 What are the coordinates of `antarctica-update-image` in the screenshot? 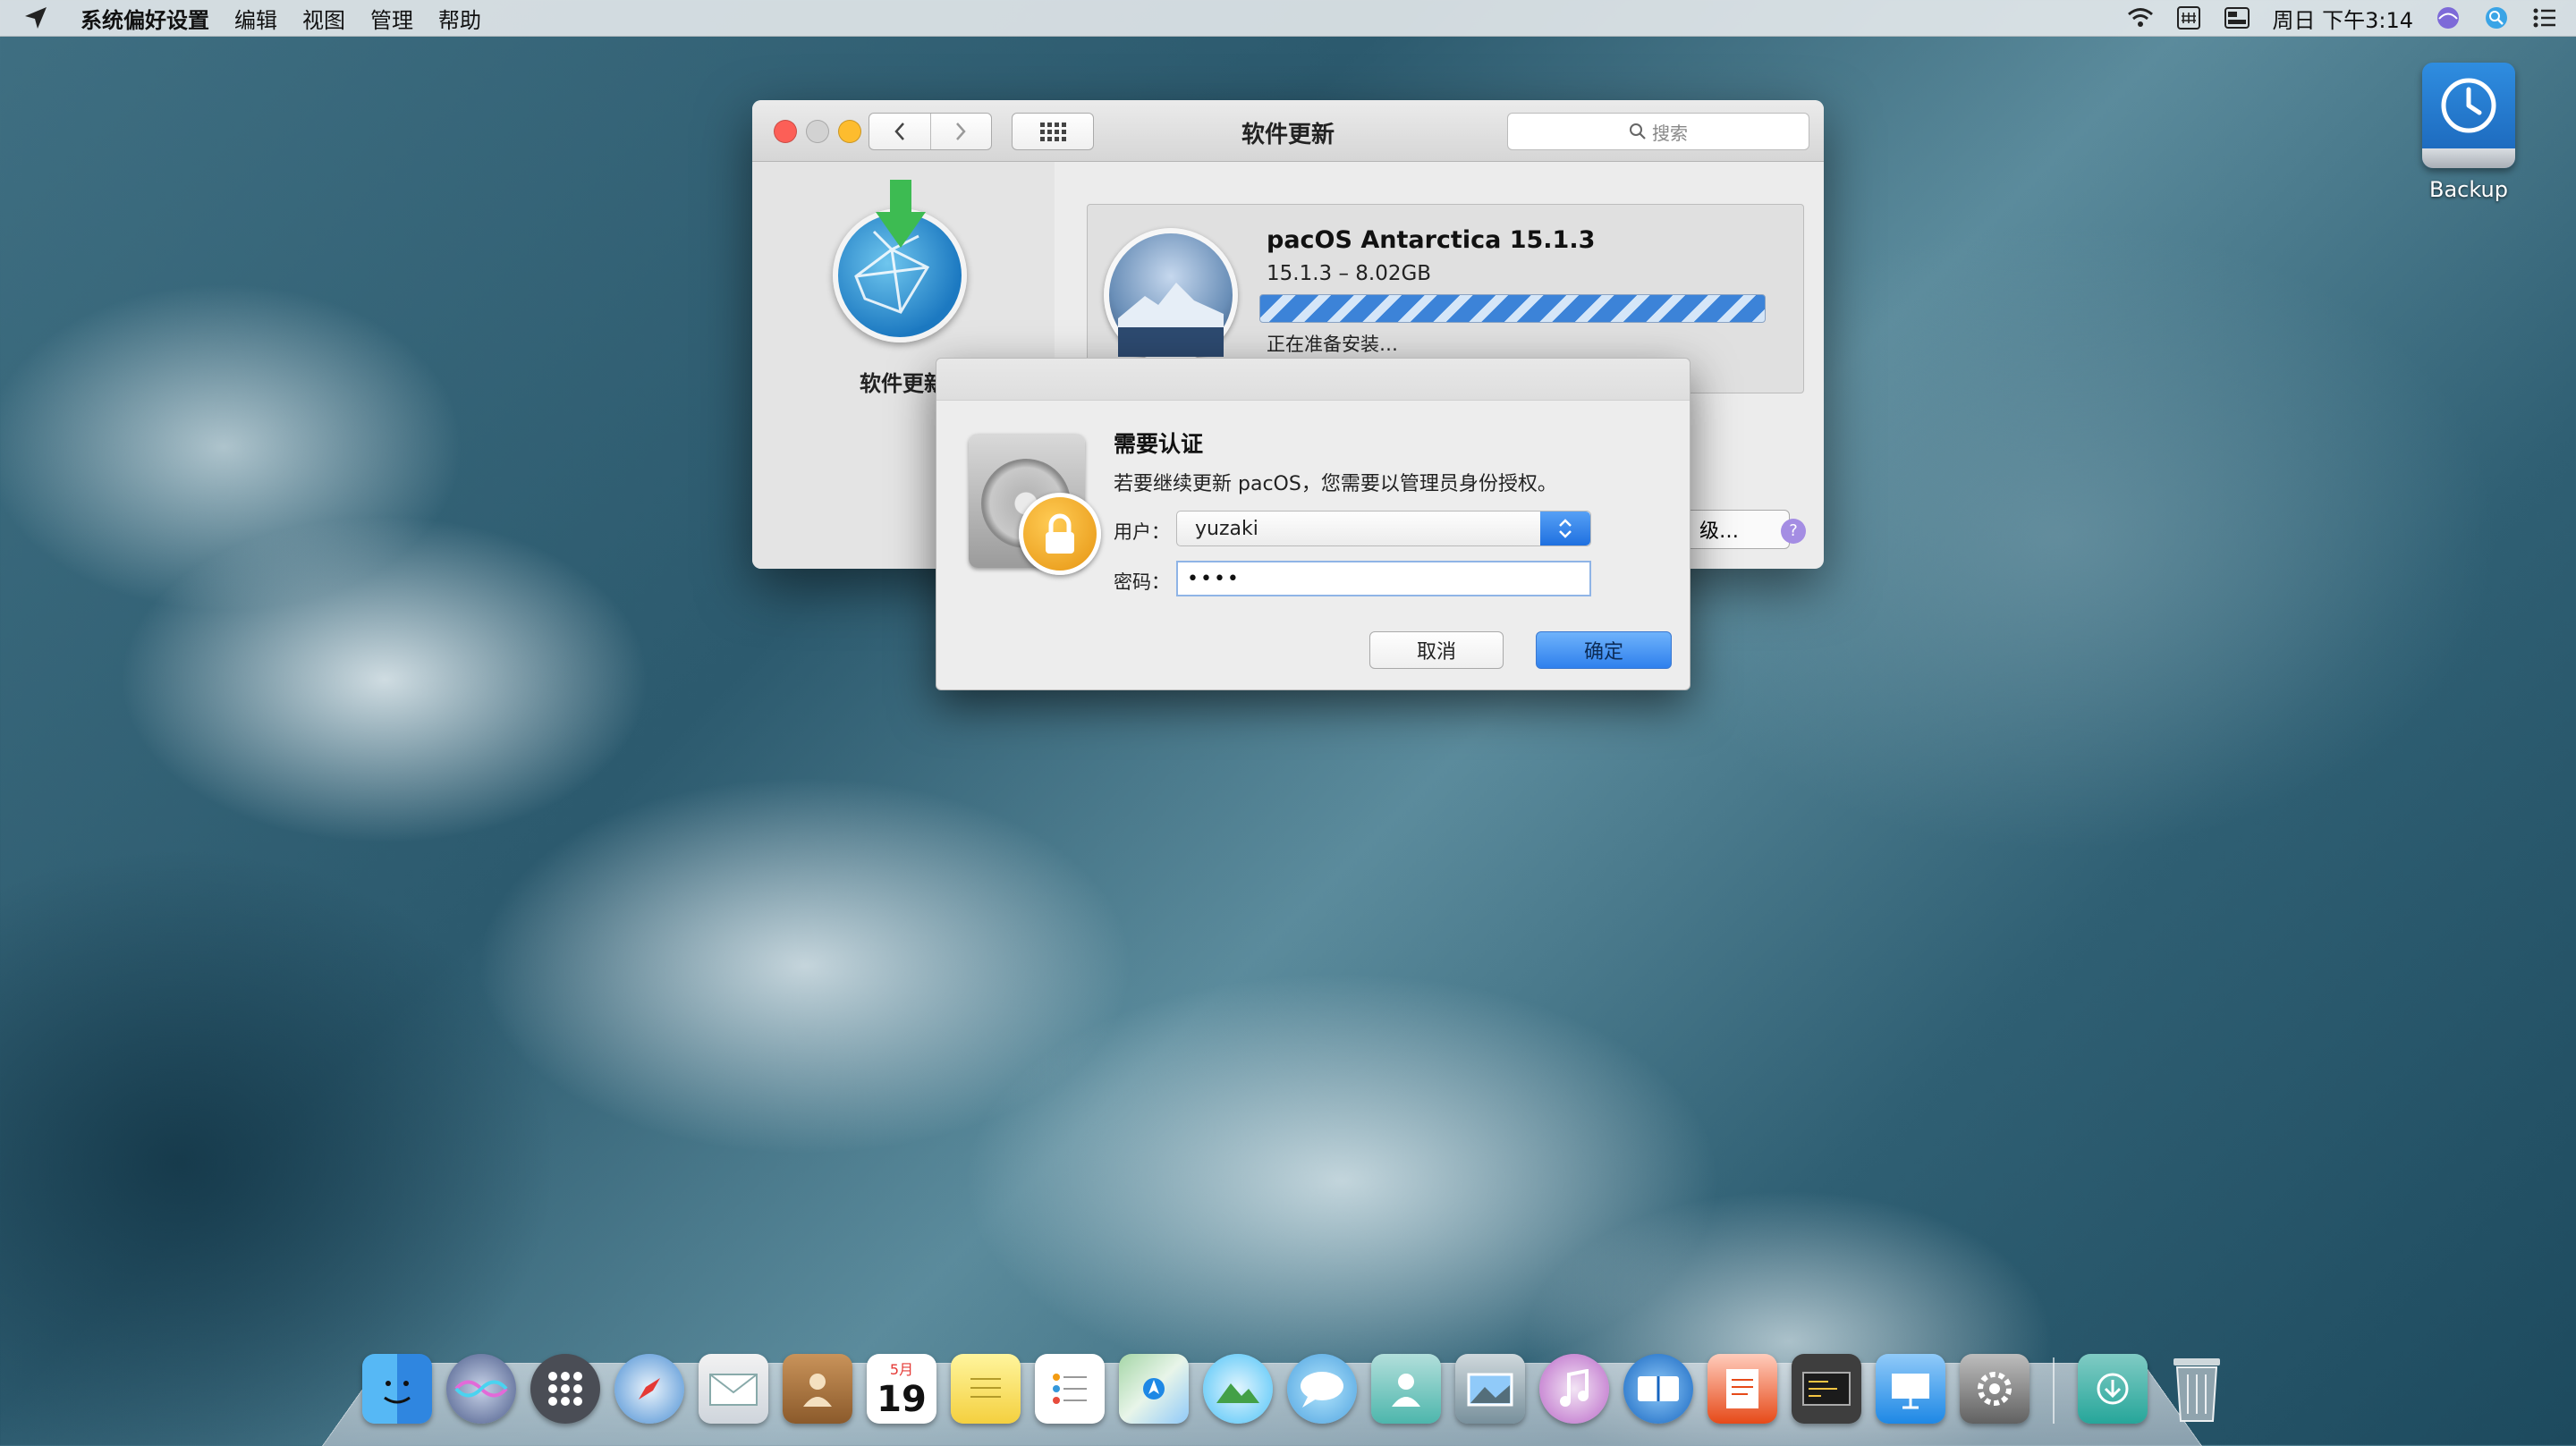 It's located at (1171, 295).